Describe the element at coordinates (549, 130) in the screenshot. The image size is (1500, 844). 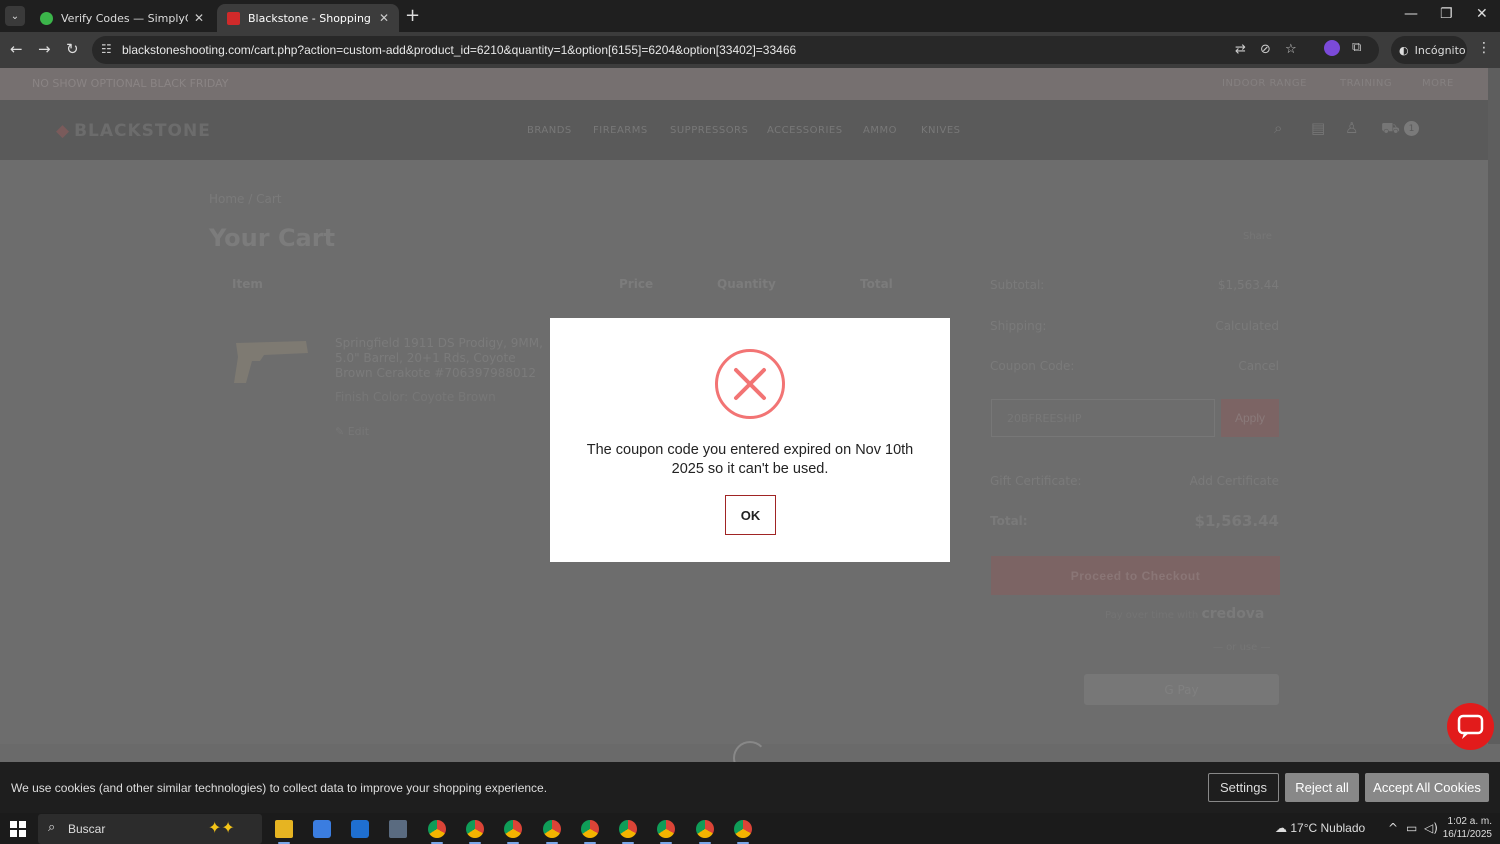
I see `nav-brands: BRANDS` at that location.